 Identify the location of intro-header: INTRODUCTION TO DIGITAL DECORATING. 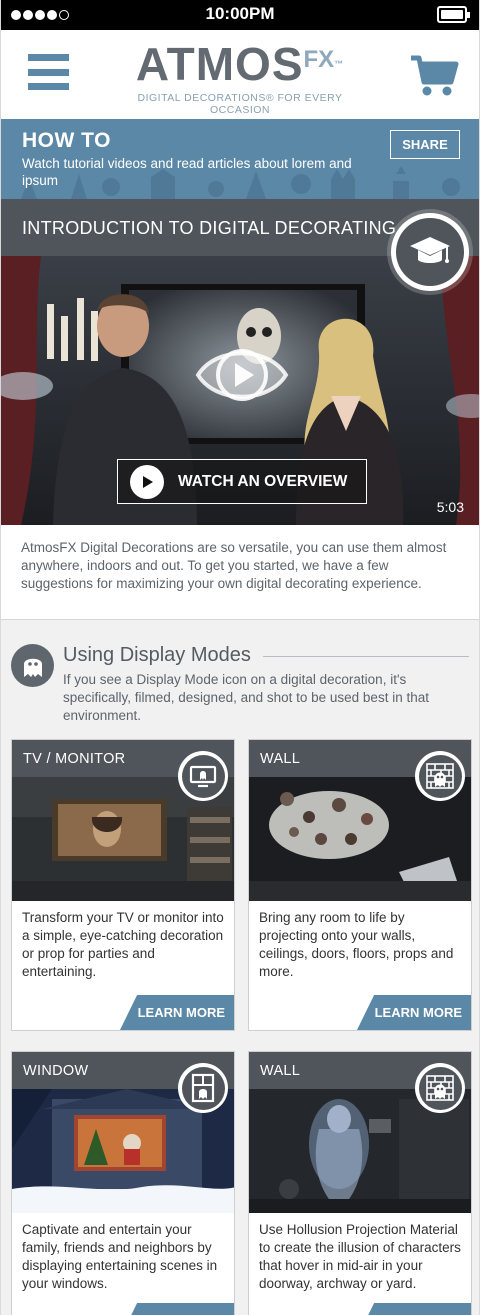
(240, 245).